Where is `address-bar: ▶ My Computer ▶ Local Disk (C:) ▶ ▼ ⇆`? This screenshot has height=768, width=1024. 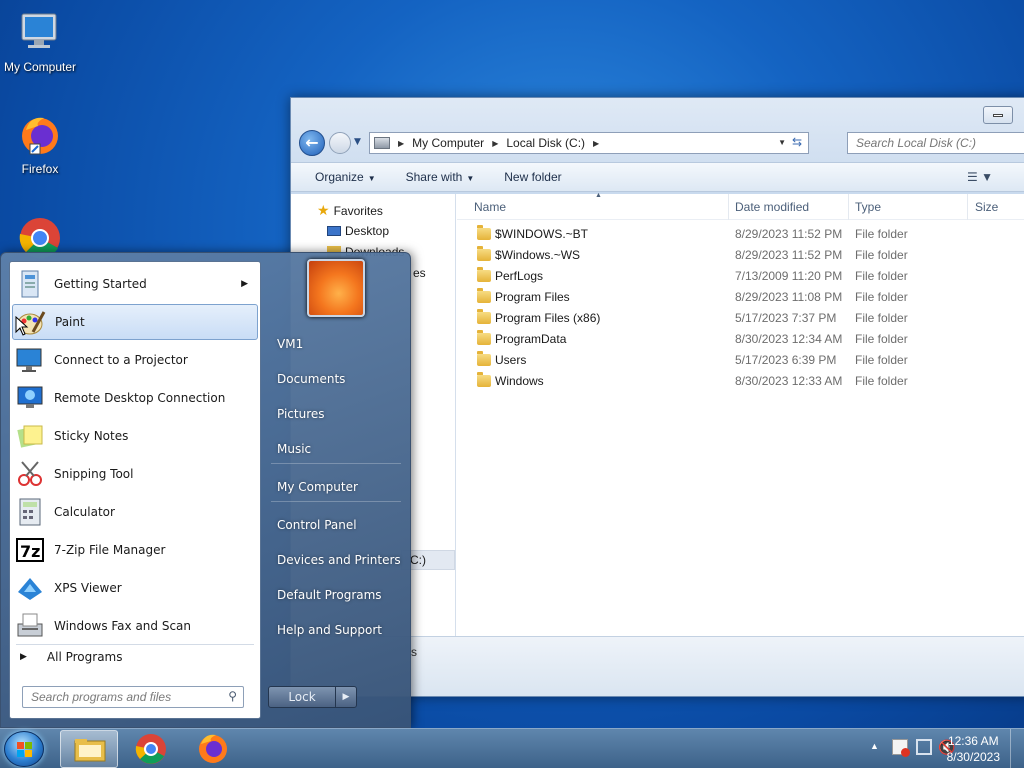
address-bar: ▶ My Computer ▶ Local Disk (C:) ▶ ▼ ⇆ is located at coordinates (589, 143).